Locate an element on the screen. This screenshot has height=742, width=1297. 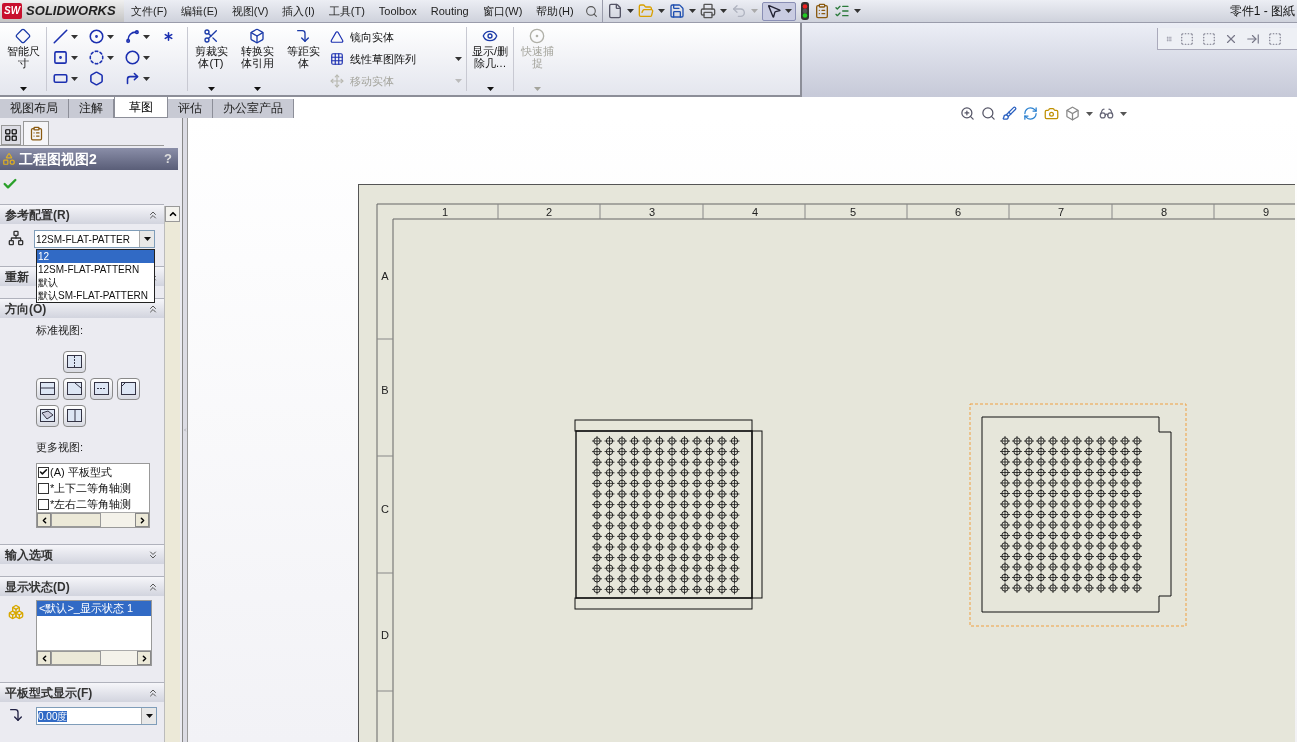
align-icon is located at coordinates (1253, 38).